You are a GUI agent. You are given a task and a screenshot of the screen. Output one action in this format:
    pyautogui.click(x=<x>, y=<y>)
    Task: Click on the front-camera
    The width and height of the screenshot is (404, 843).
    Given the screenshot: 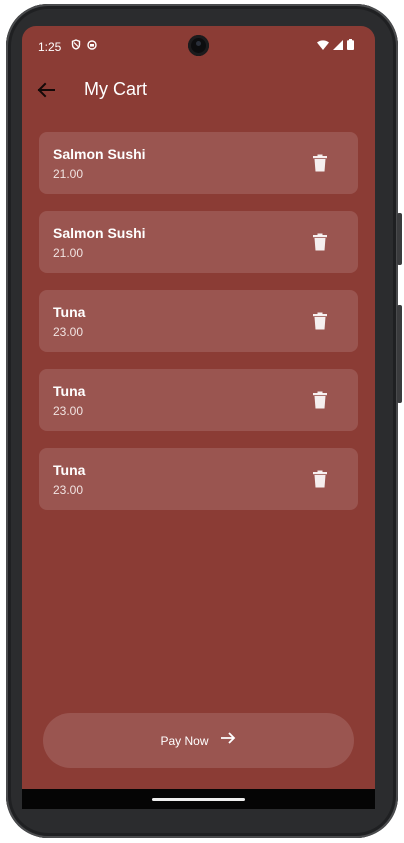 What is the action you would take?
    pyautogui.click(x=198, y=45)
    